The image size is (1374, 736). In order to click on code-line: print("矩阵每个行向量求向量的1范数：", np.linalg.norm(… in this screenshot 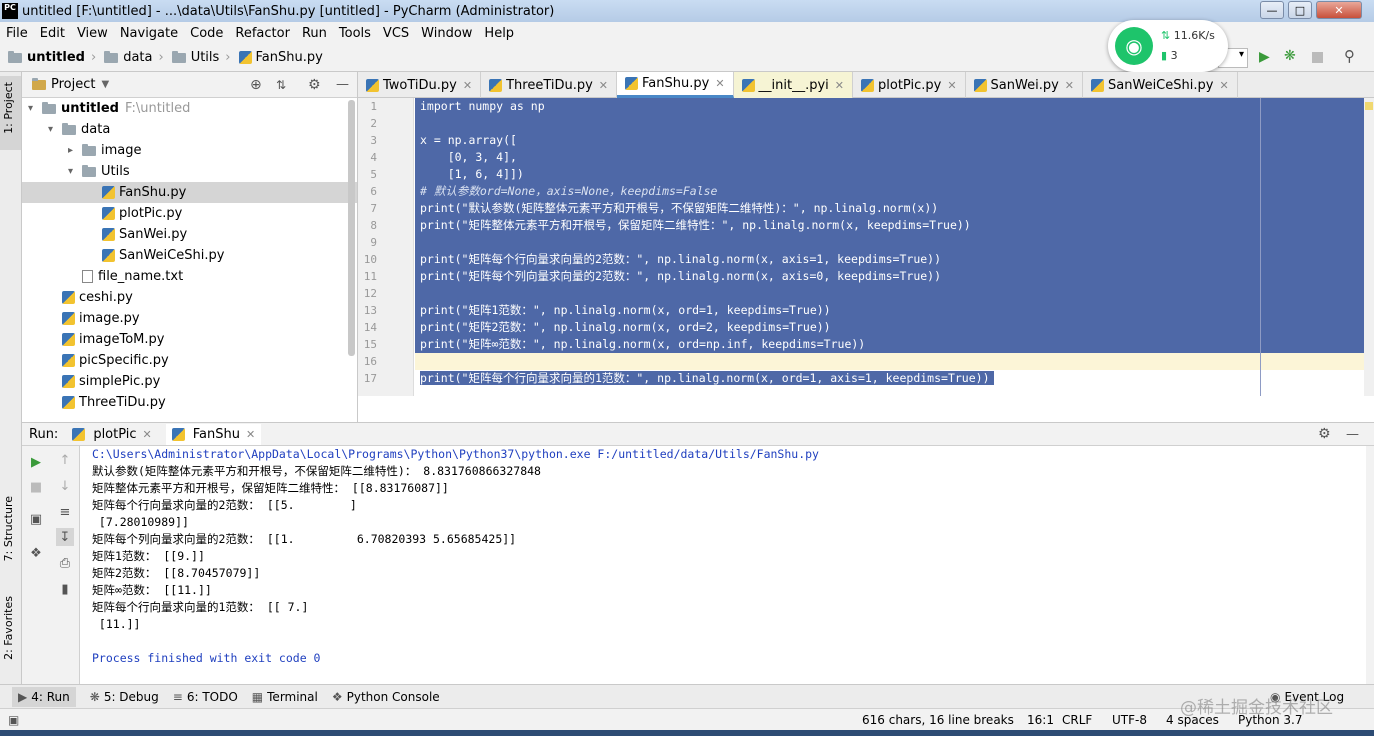, I will do `click(890, 378)`.